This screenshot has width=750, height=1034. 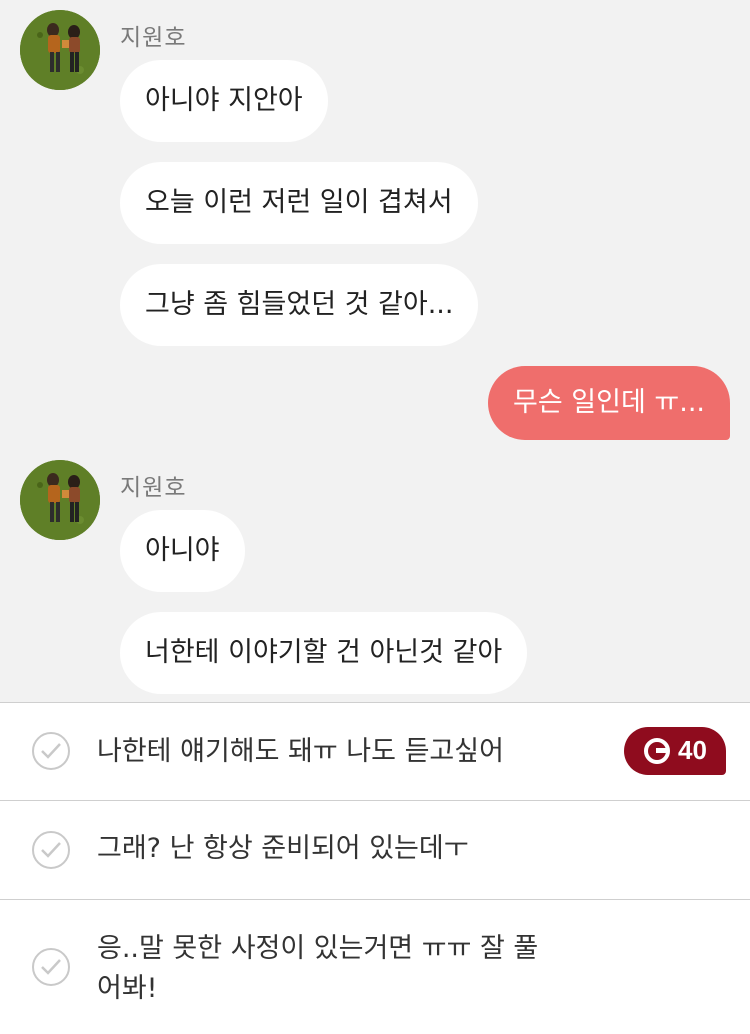 What do you see at coordinates (324, 653) in the screenshot?
I see `message-bubble: 너한테 이야기할 건 아닌것 같아` at bounding box center [324, 653].